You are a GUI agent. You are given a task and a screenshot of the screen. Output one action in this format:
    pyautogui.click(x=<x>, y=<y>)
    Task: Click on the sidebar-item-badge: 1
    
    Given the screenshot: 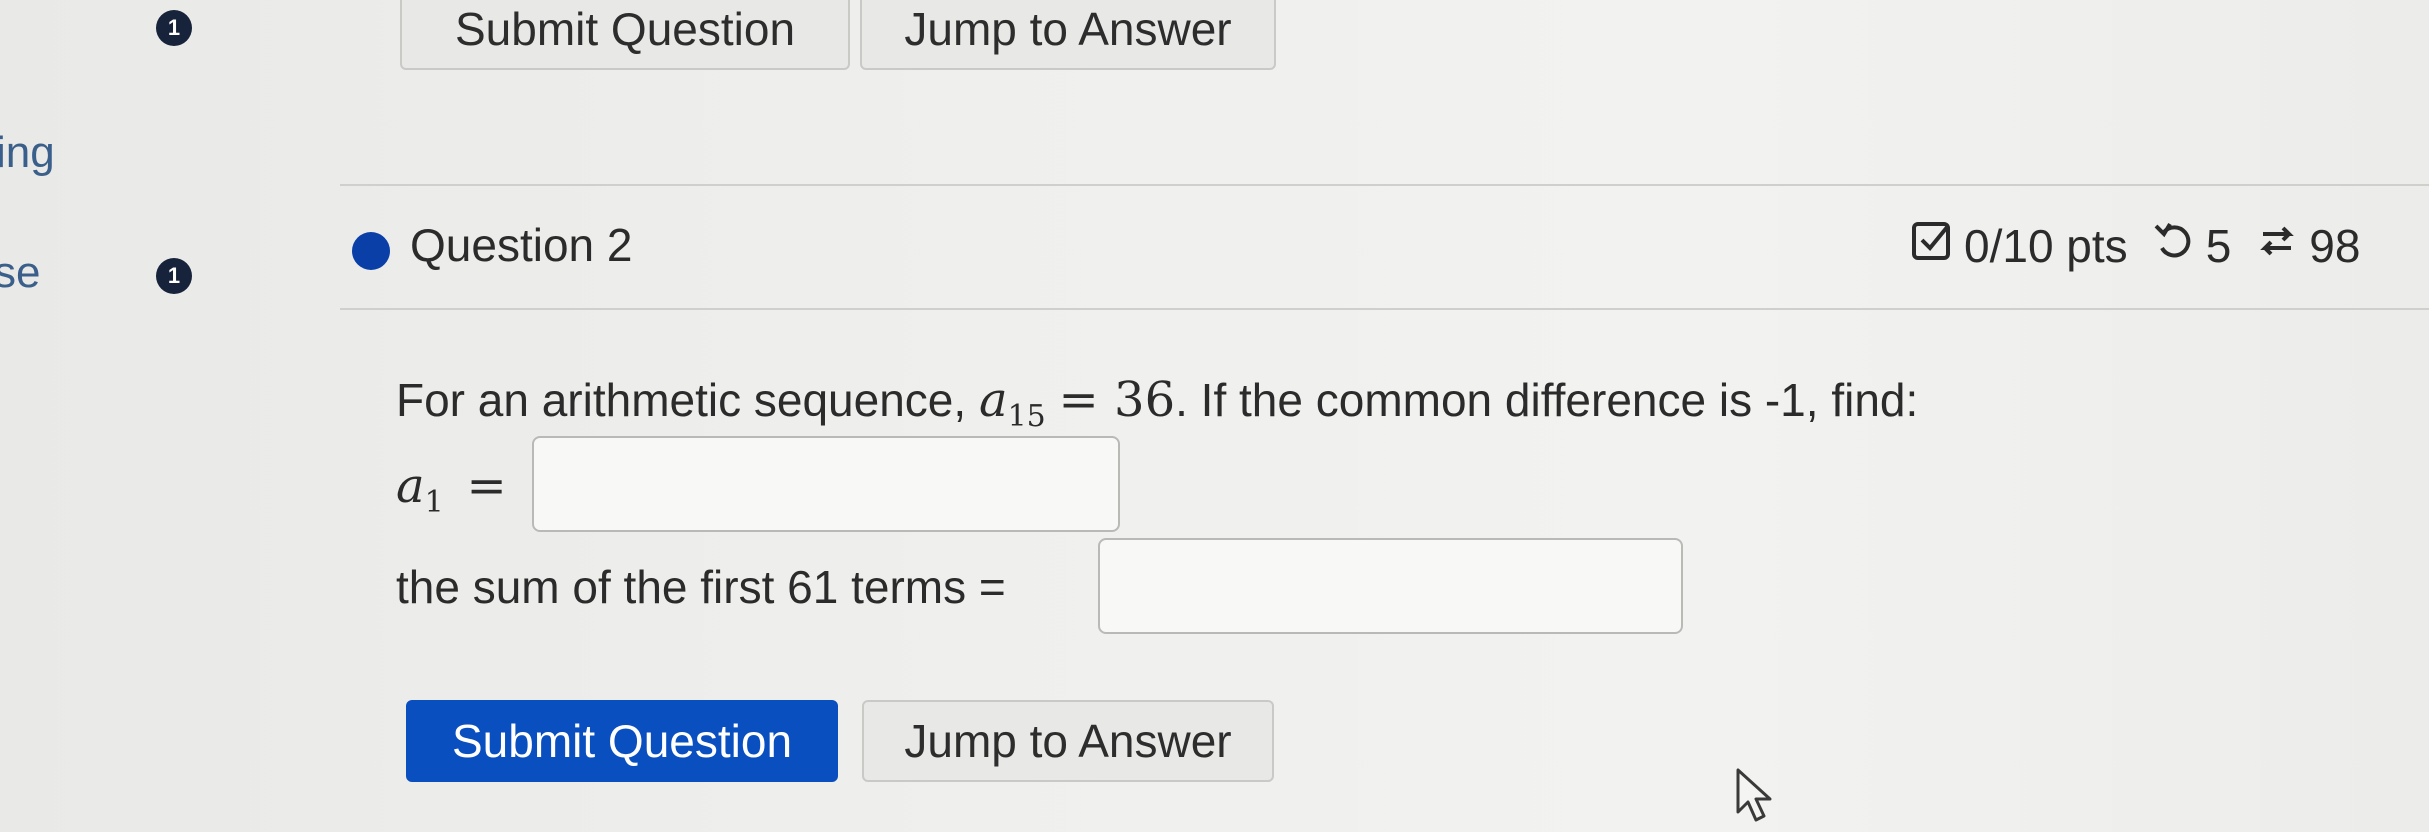 What is the action you would take?
    pyautogui.click(x=174, y=276)
    